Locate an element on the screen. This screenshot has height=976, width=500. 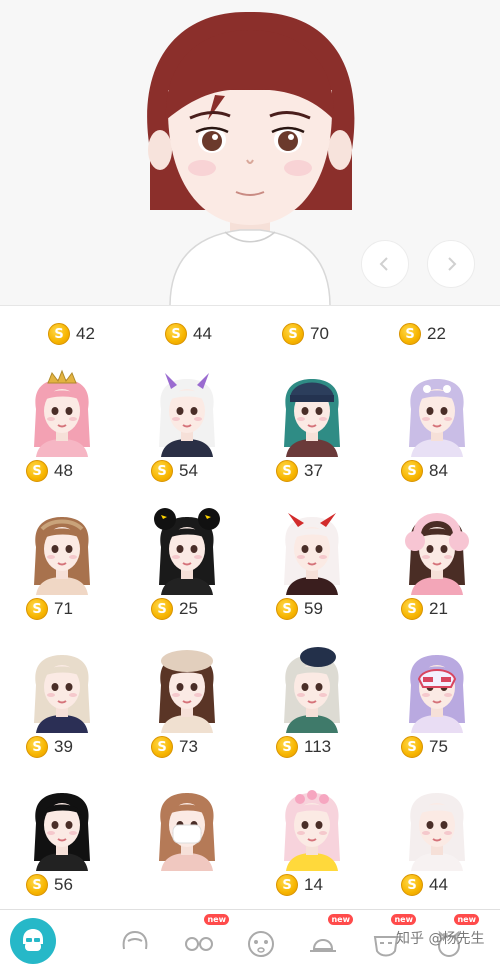
avatar-price: S 56 is located at coordinates (49, 885).